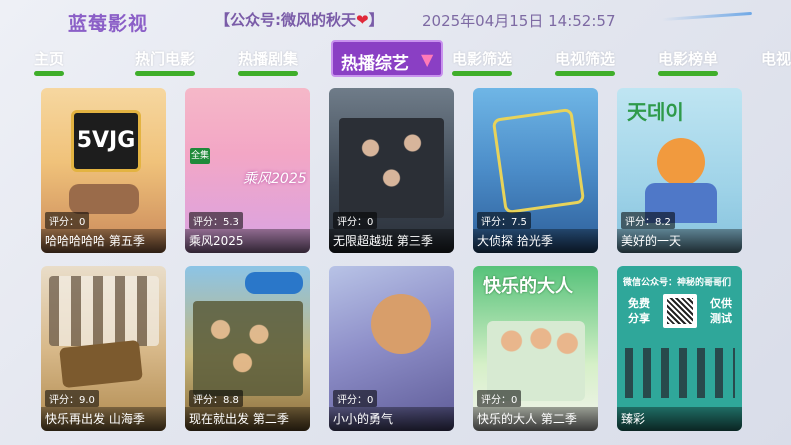 The width and height of the screenshot is (791, 445). I want to click on qr-code, so click(680, 311).